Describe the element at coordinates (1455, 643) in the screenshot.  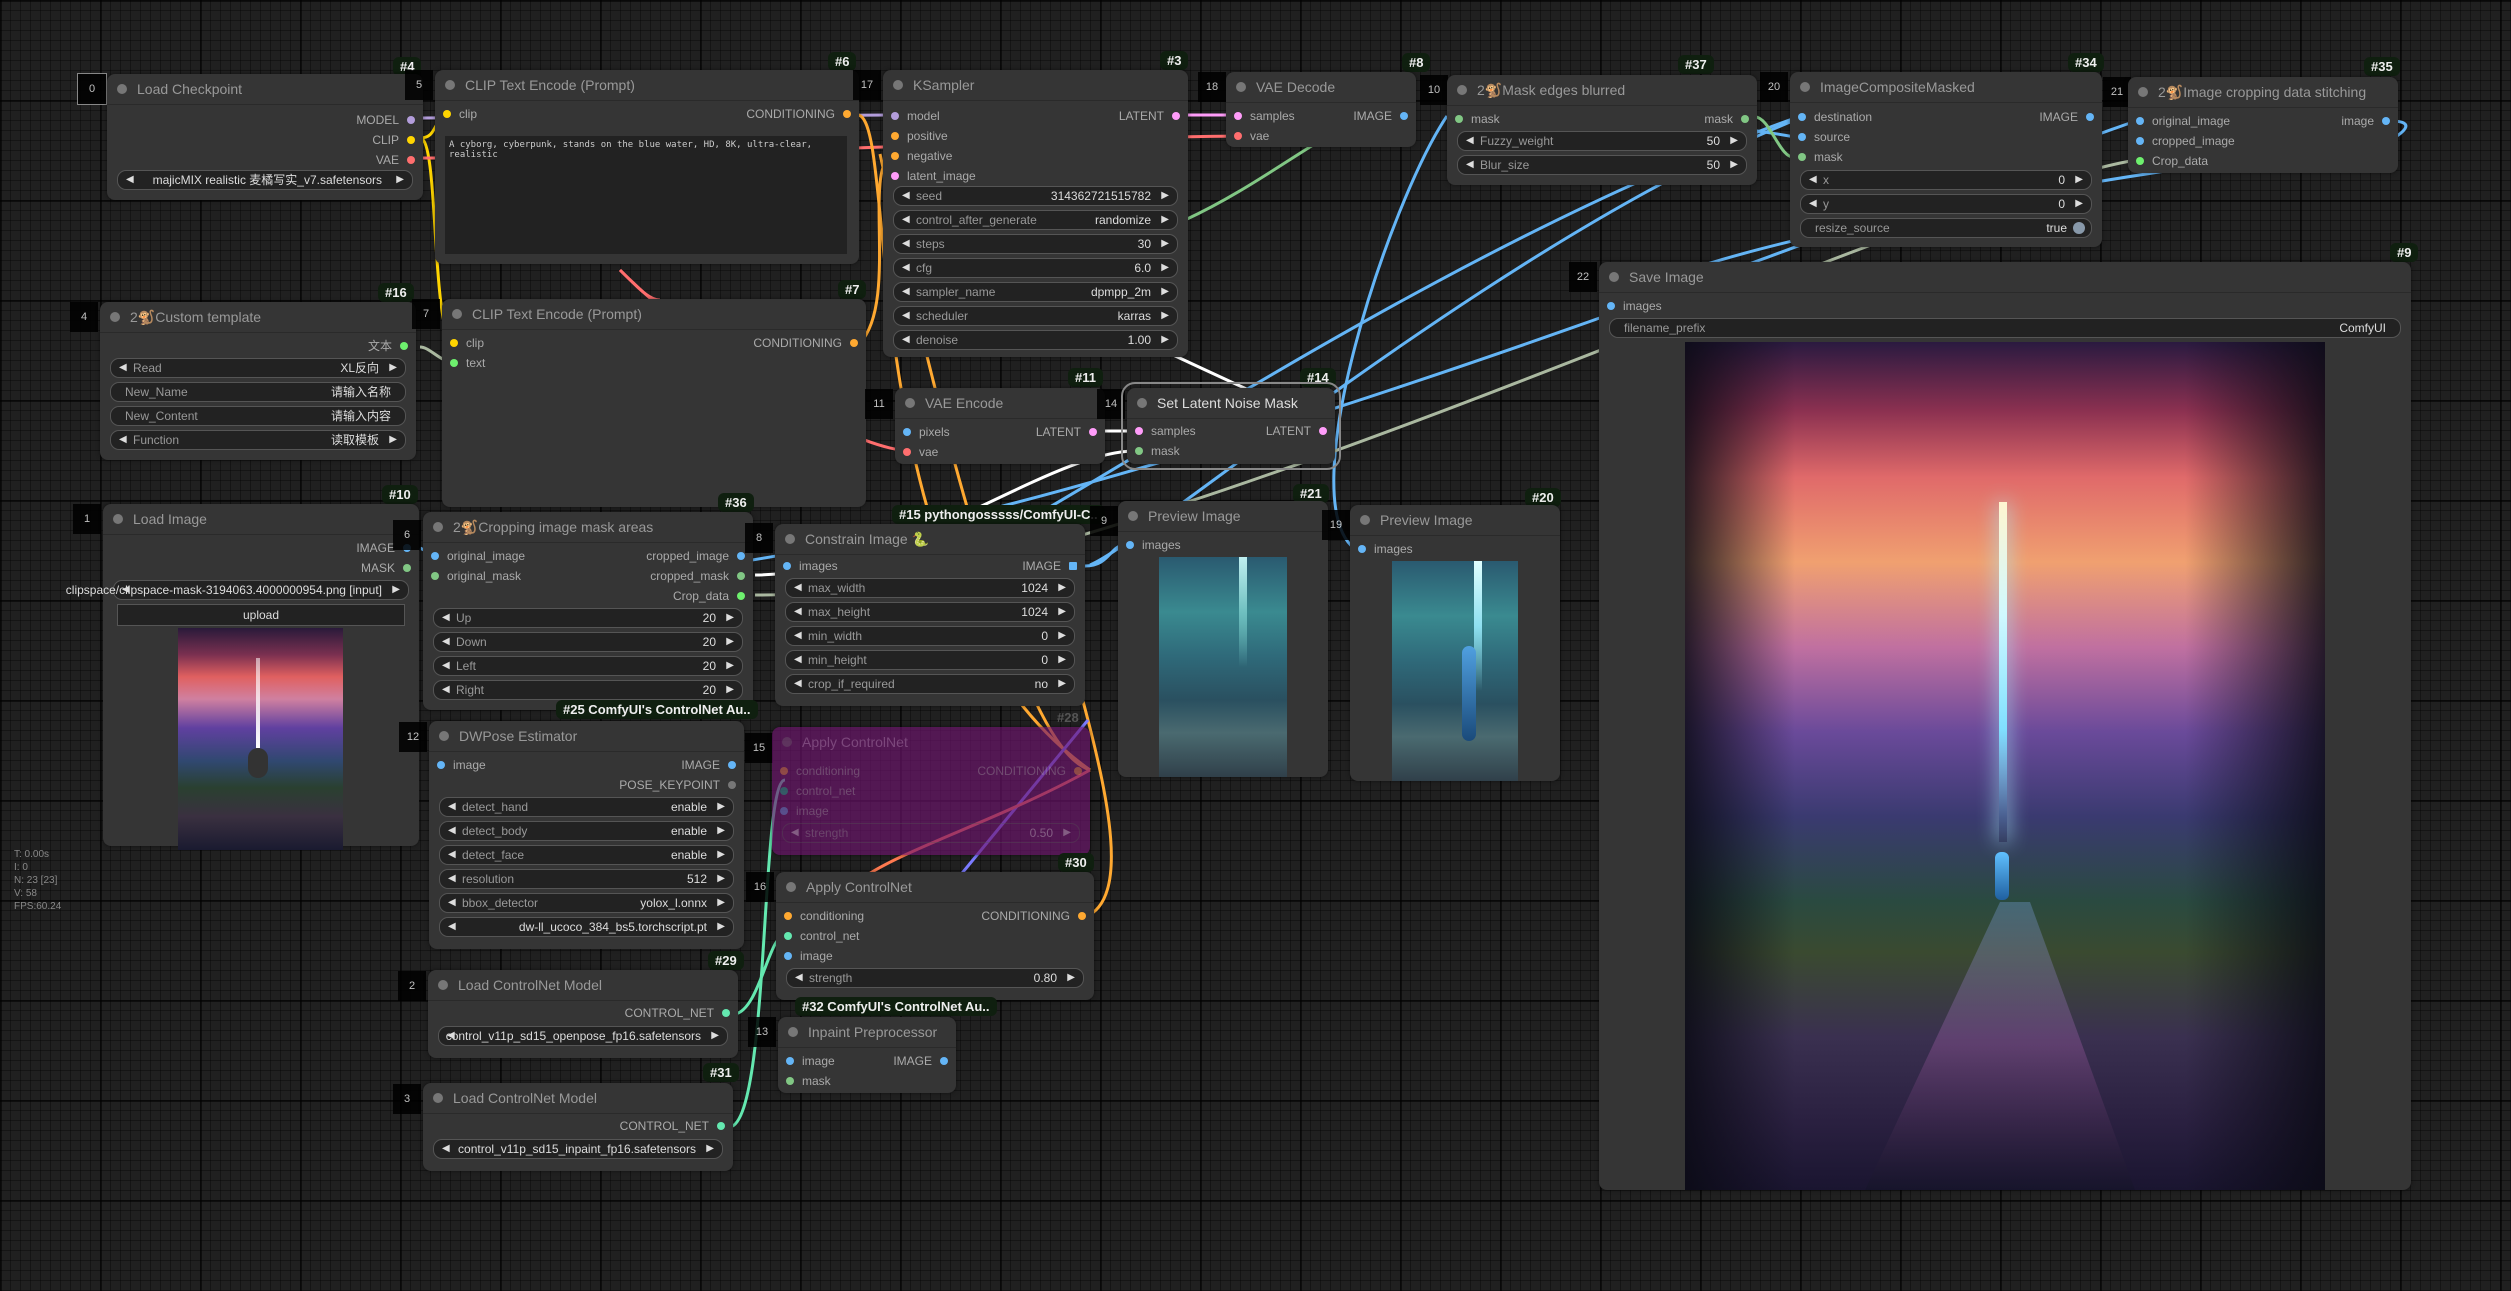
I see `node-preview-image-20: Preview Image images` at that location.